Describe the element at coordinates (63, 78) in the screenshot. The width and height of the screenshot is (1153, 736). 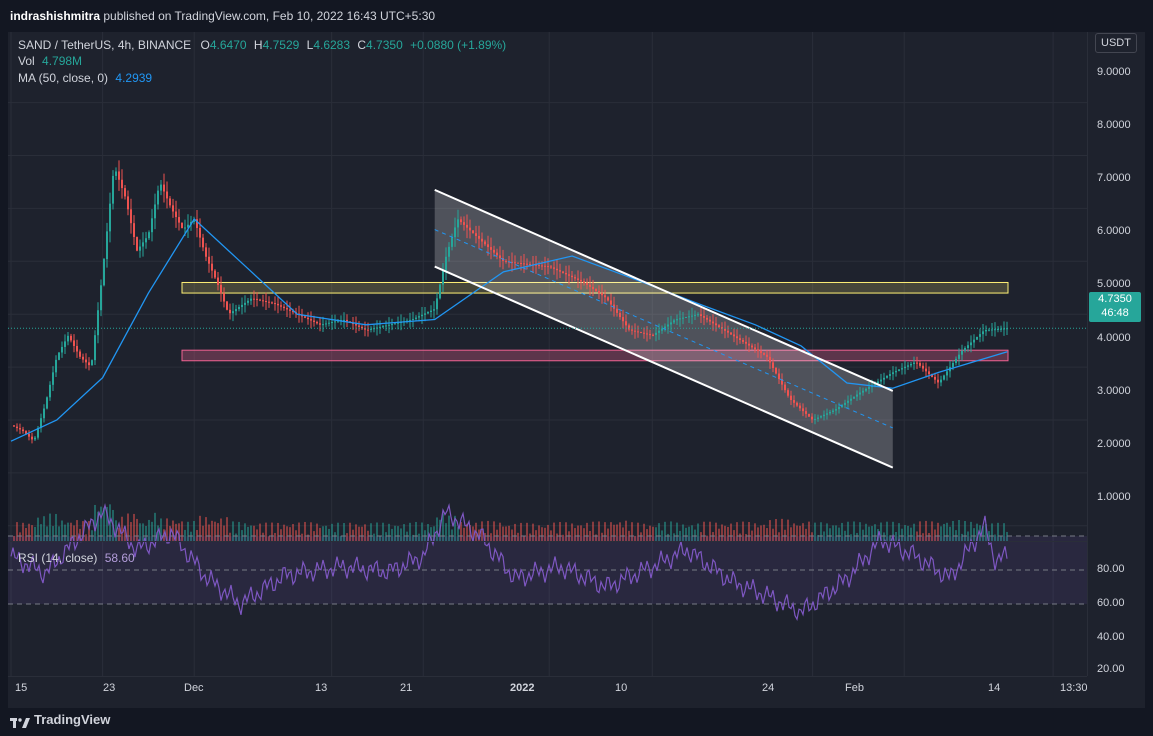
I see `ma-label: MA (50, close, 0)` at that location.